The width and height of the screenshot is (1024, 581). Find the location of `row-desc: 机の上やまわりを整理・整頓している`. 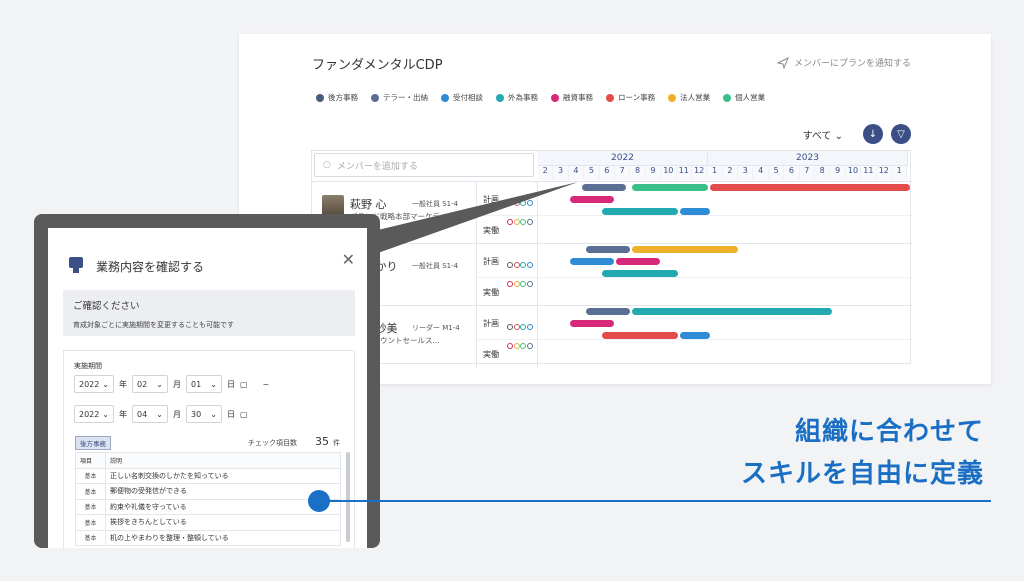

row-desc: 机の上やまわりを整理・整頓している is located at coordinates (223, 537).